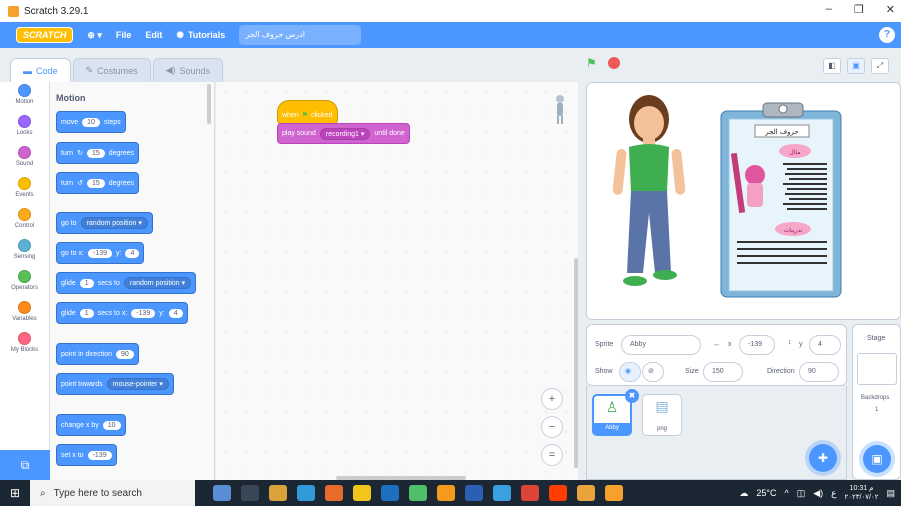 This screenshot has width=901, height=506. Describe the element at coordinates (200, 35) in the screenshot. I see `tutorials-menu: ✺ Tutorials` at that location.